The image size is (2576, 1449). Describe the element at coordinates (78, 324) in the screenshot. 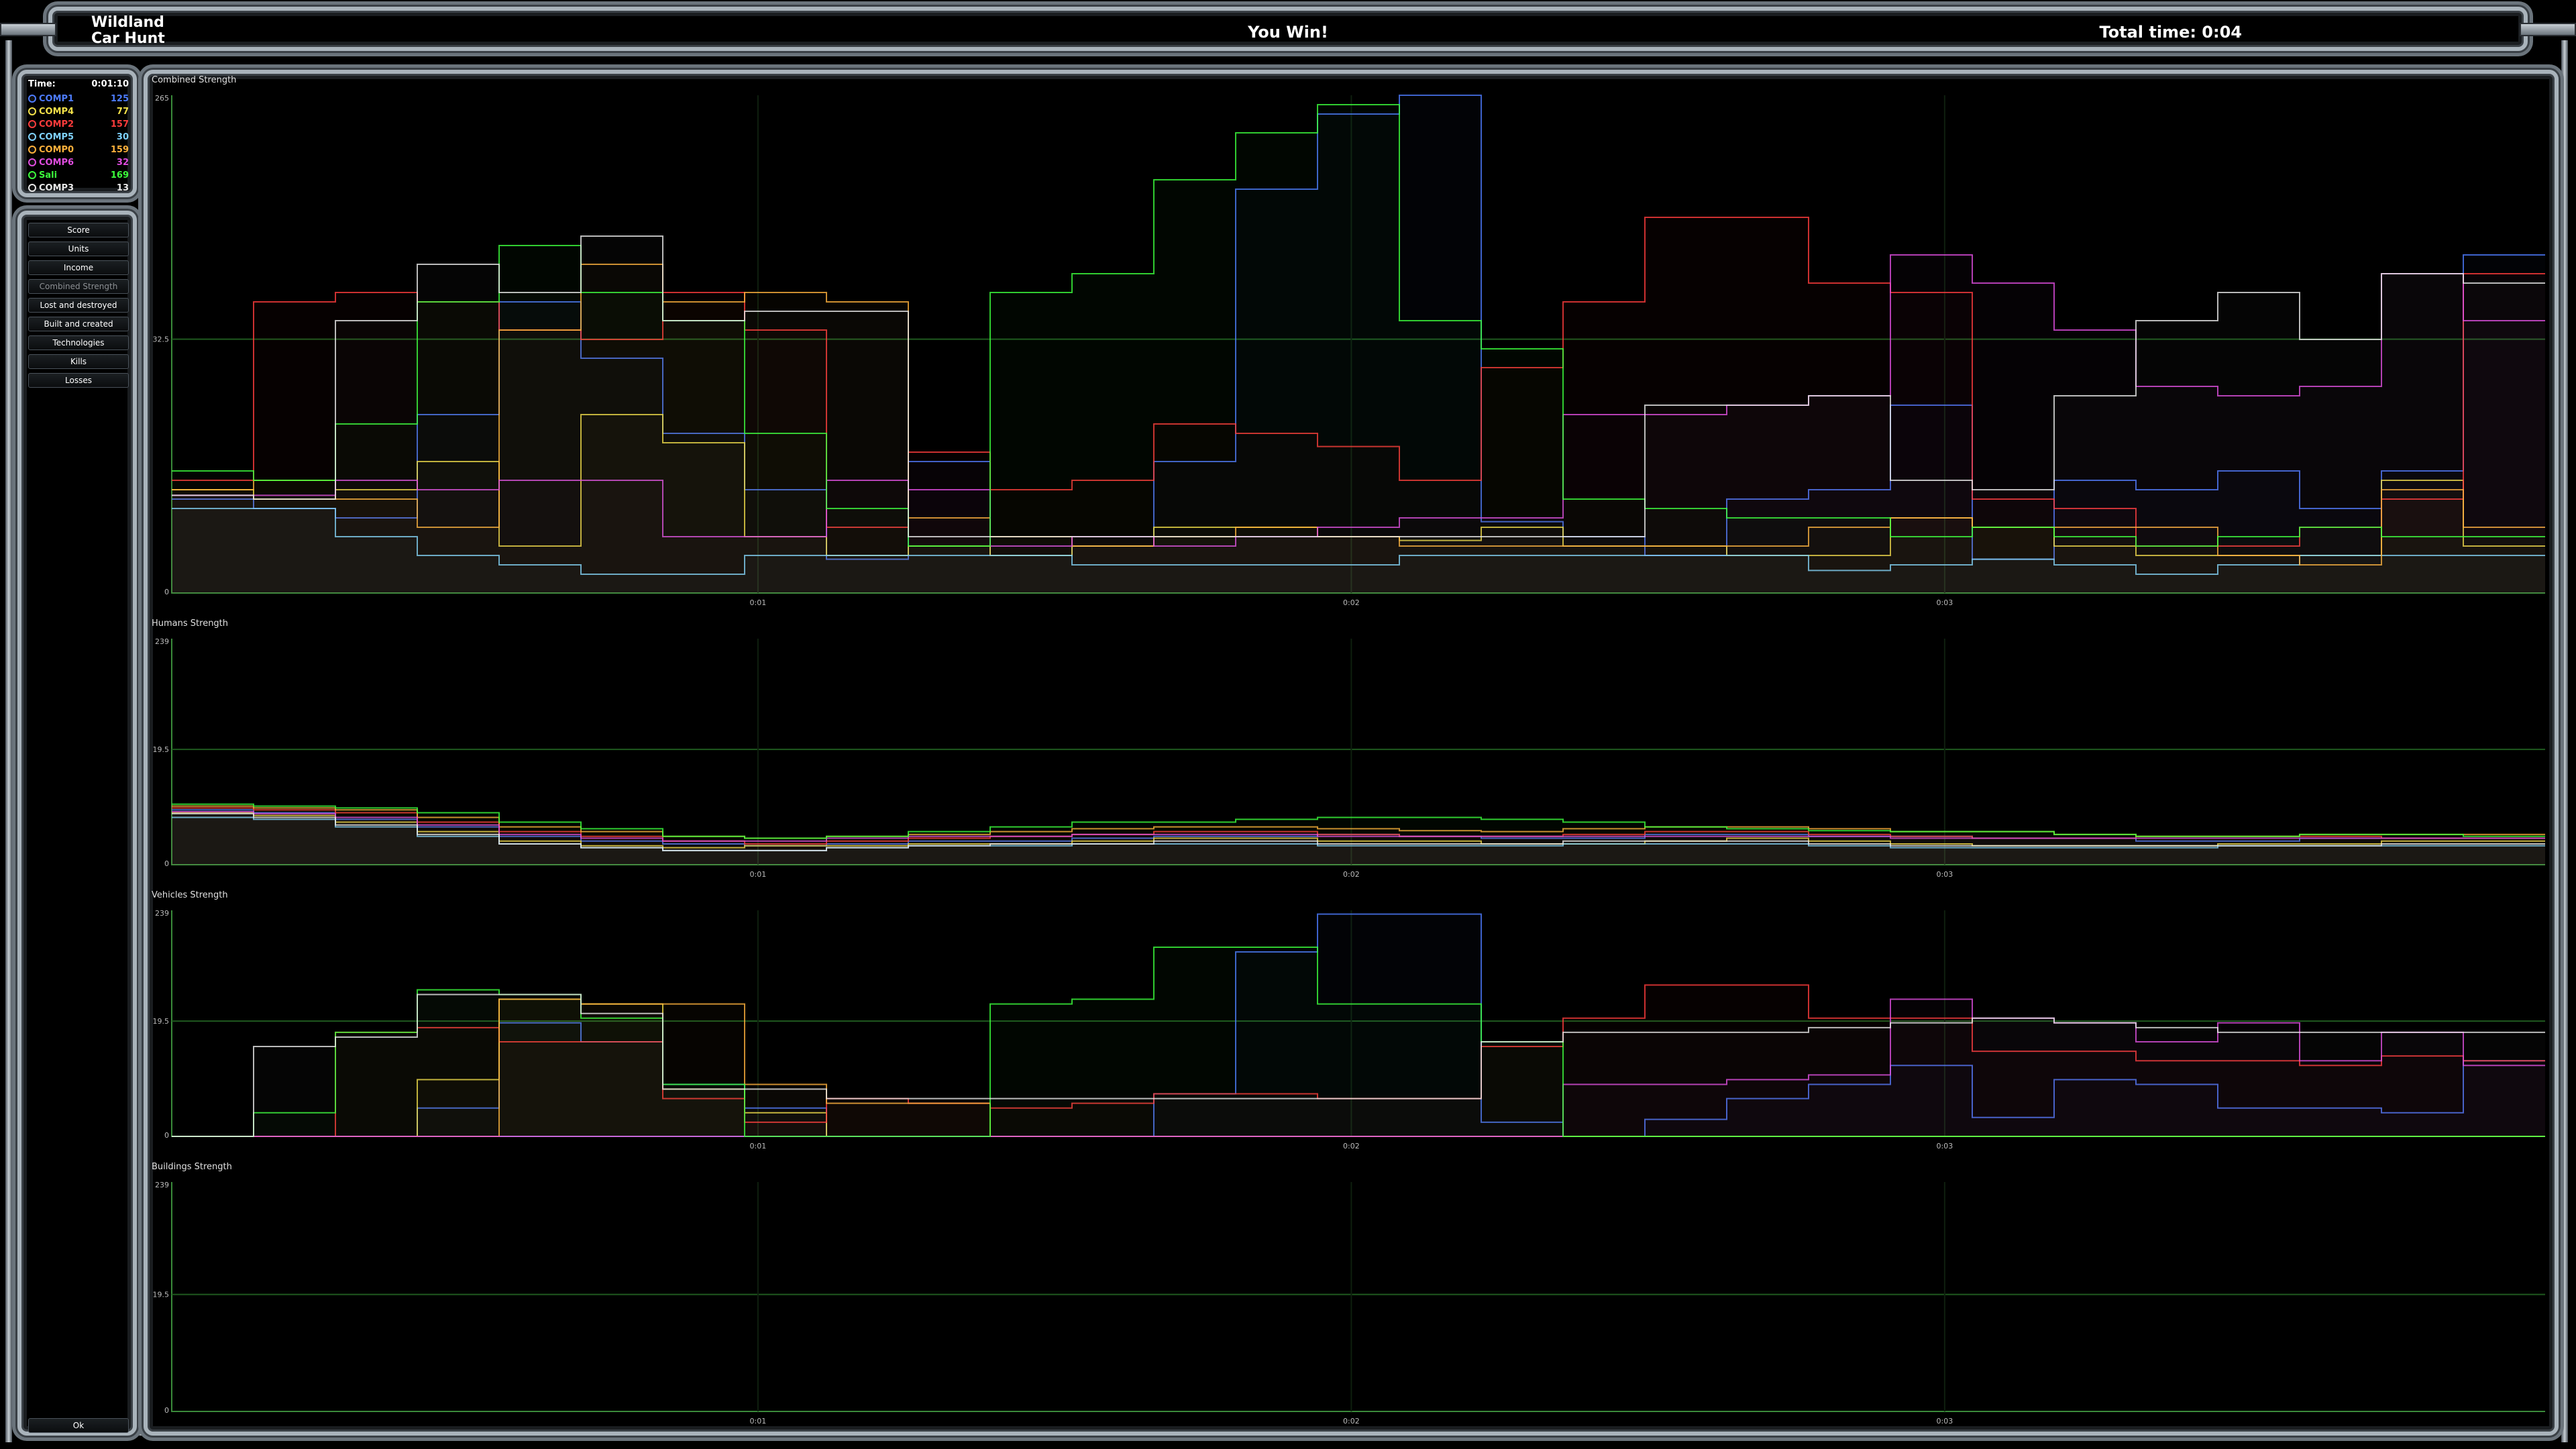

I see `menu-item-built-and-created: Built and created` at that location.